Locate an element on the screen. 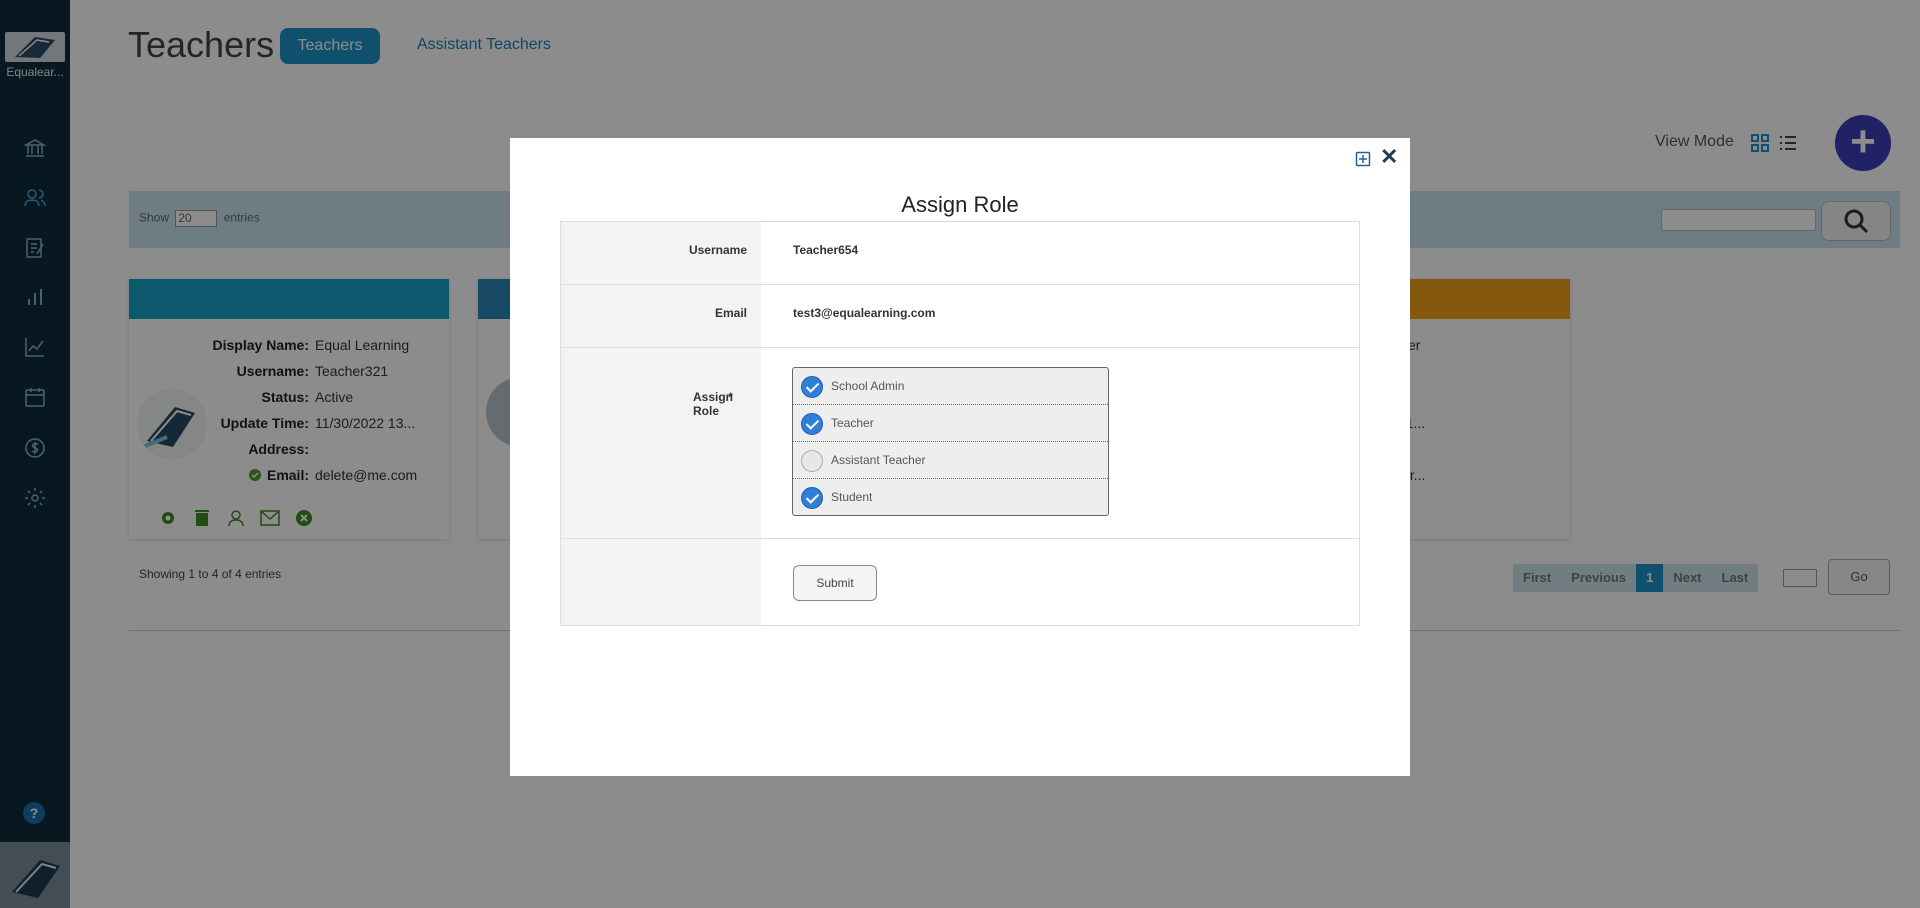 This screenshot has height=908, width=1920. role-label: Student is located at coordinates (852, 497).